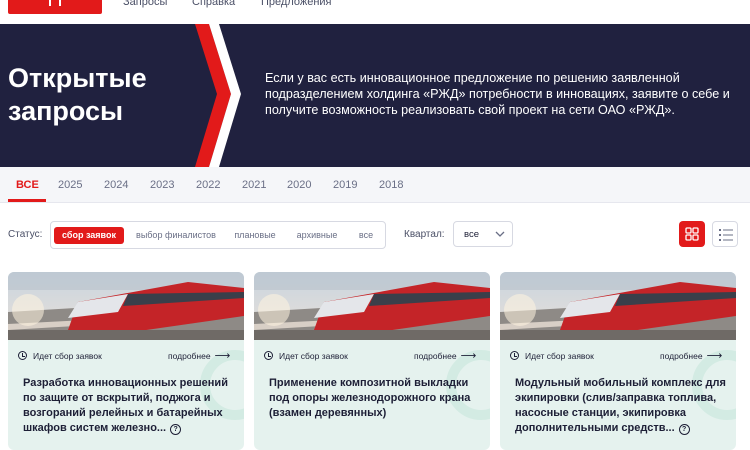  I want to click on status-chip-finalists: выбор финалистов, so click(176, 235).